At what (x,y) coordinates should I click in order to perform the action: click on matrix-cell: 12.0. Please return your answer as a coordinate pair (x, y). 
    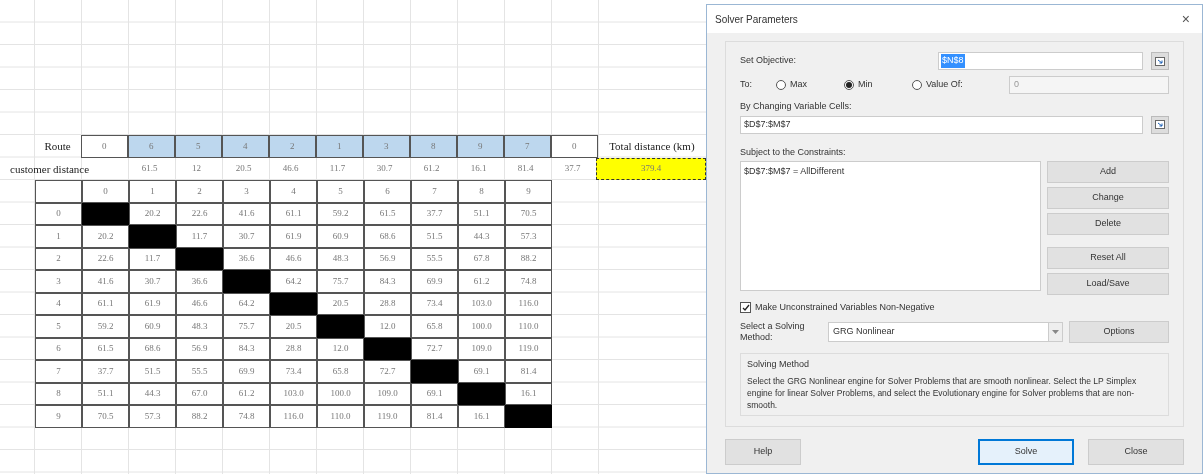
    Looking at the image, I should click on (340, 348).